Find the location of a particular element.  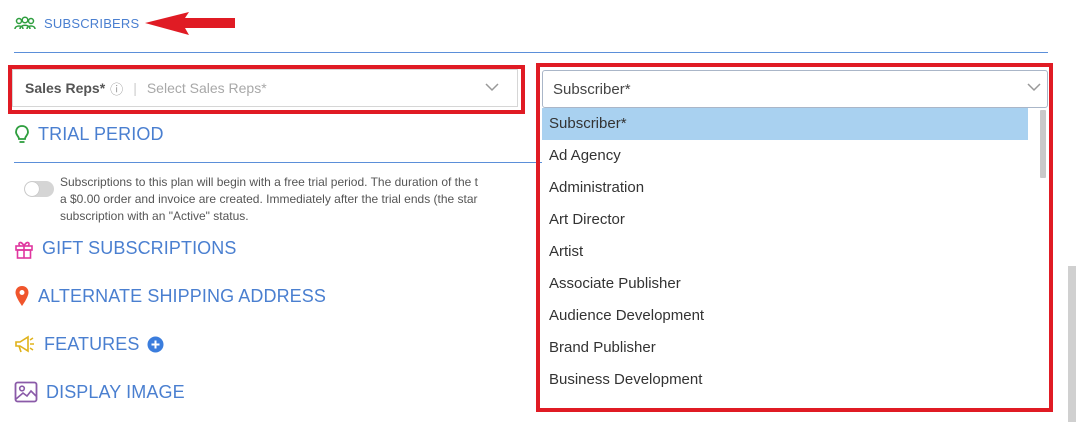

users-icon is located at coordinates (25, 23).